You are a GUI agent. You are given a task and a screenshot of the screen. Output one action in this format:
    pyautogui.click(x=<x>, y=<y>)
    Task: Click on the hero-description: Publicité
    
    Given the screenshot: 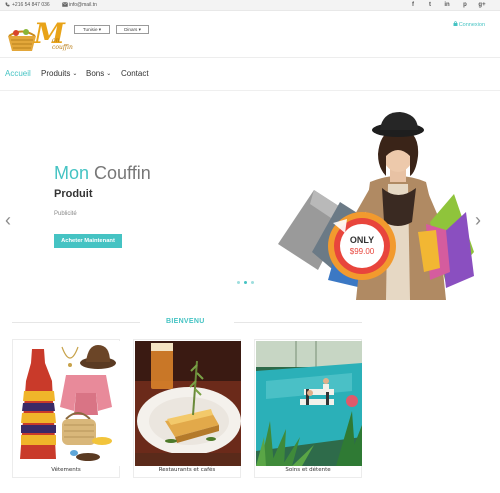 What is the action you would take?
    pyautogui.click(x=65, y=214)
    